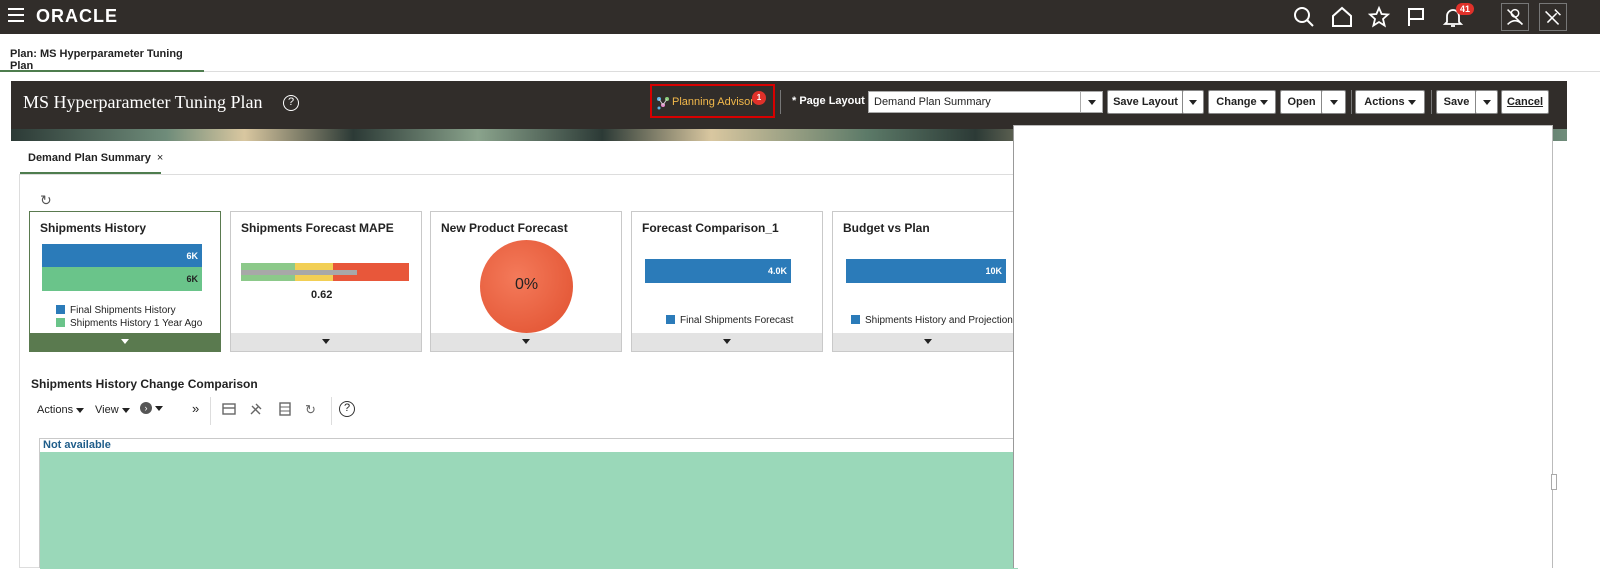 The height and width of the screenshot is (569, 1600). Describe the element at coordinates (504, 228) in the screenshot. I see `card-title: New Product Forecast` at that location.